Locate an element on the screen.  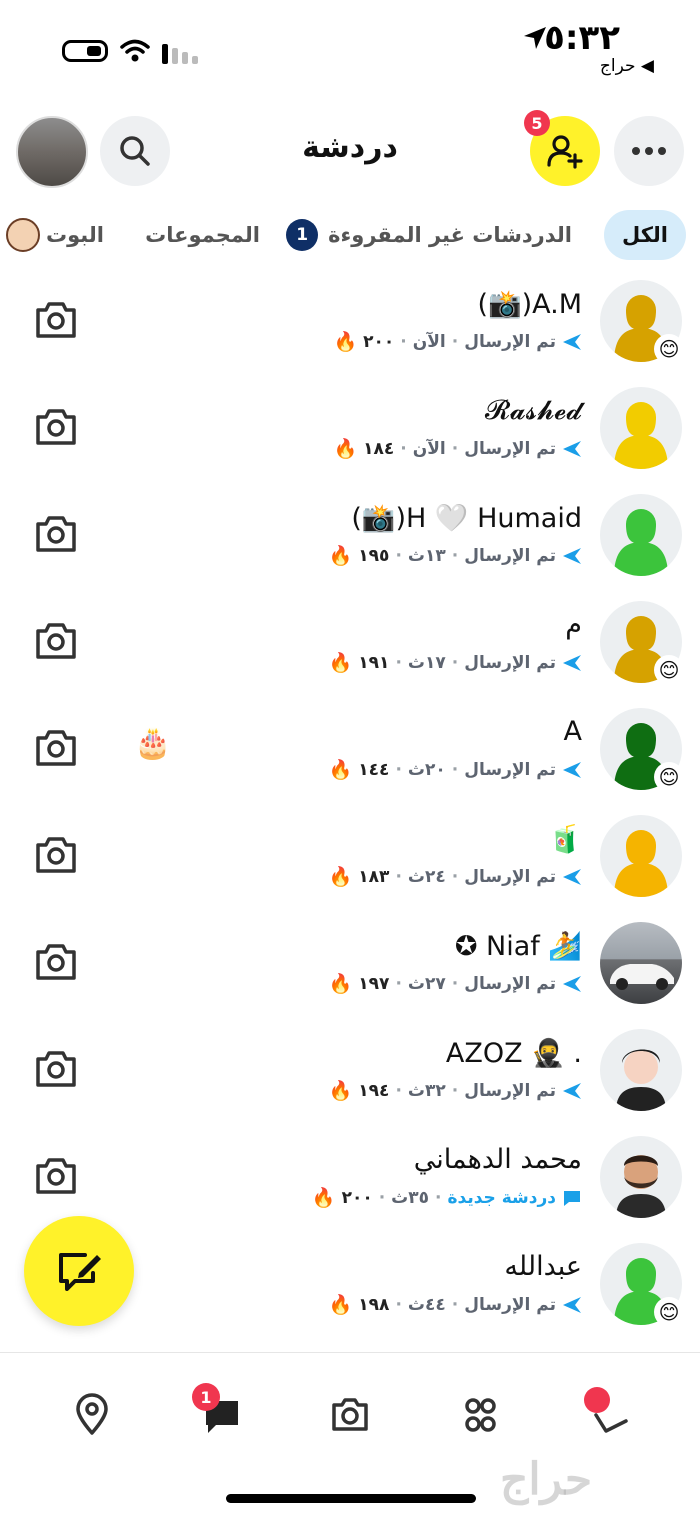
chat-name: 𝓡𝓪𝓼𝓱𝓮𝓭 is located at coordinates (533, 410).